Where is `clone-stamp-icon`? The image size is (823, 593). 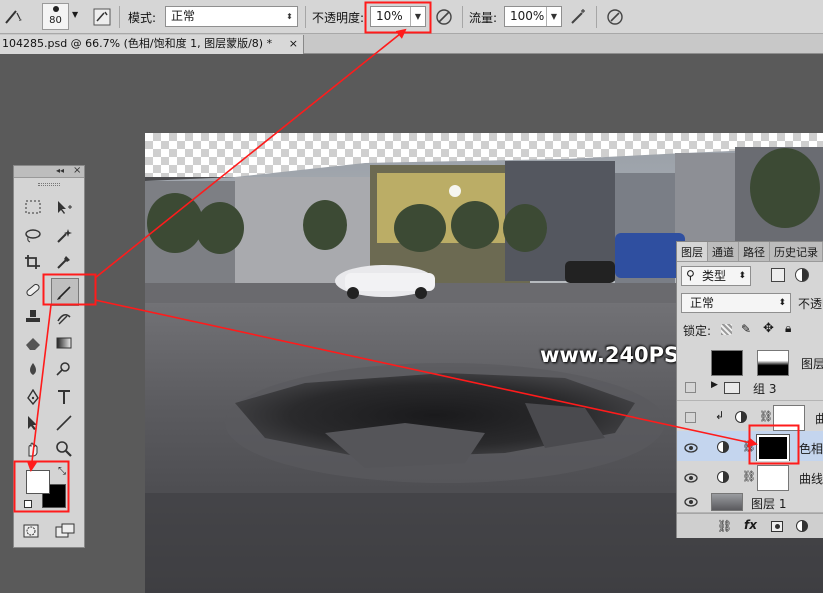
clone-stamp-icon is located at coordinates (33, 317).